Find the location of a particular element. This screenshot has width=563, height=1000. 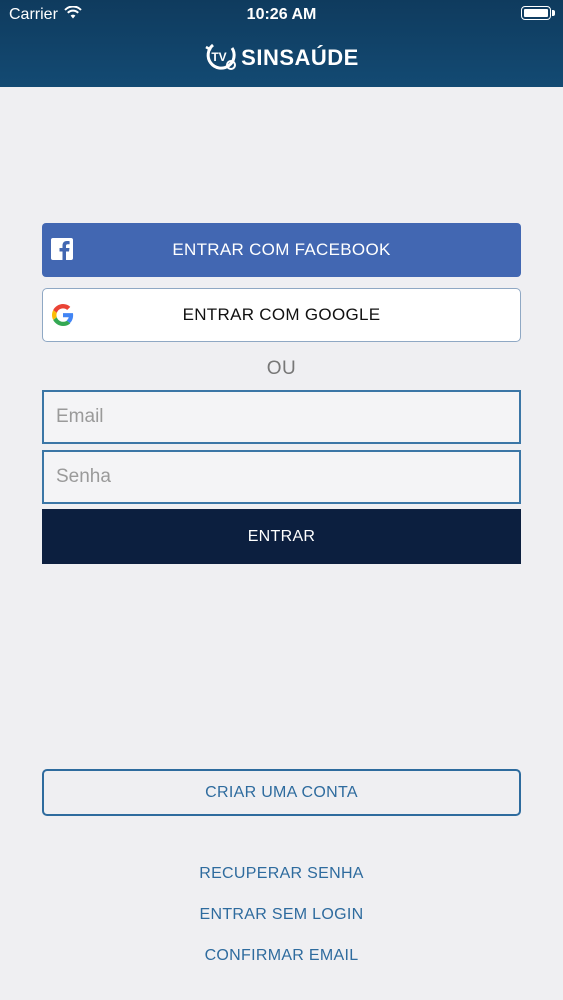

tv-logo-icon: TV is located at coordinates (221, 58).